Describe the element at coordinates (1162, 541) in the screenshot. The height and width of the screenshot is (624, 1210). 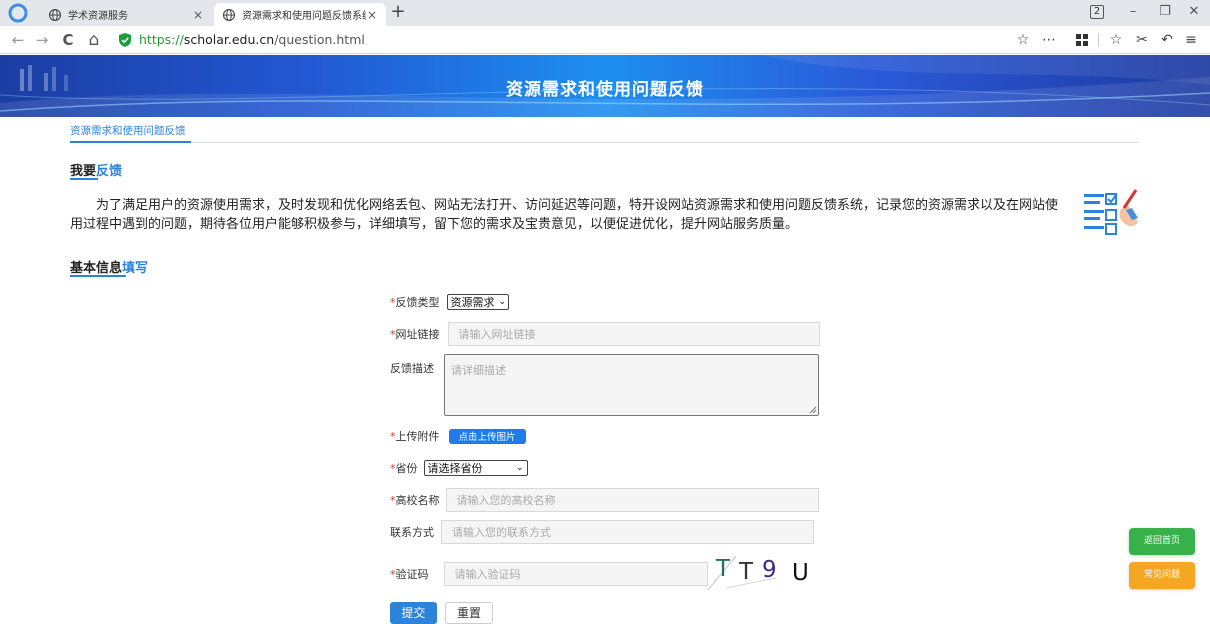
I see `back-to-home-button: 返回首页` at that location.